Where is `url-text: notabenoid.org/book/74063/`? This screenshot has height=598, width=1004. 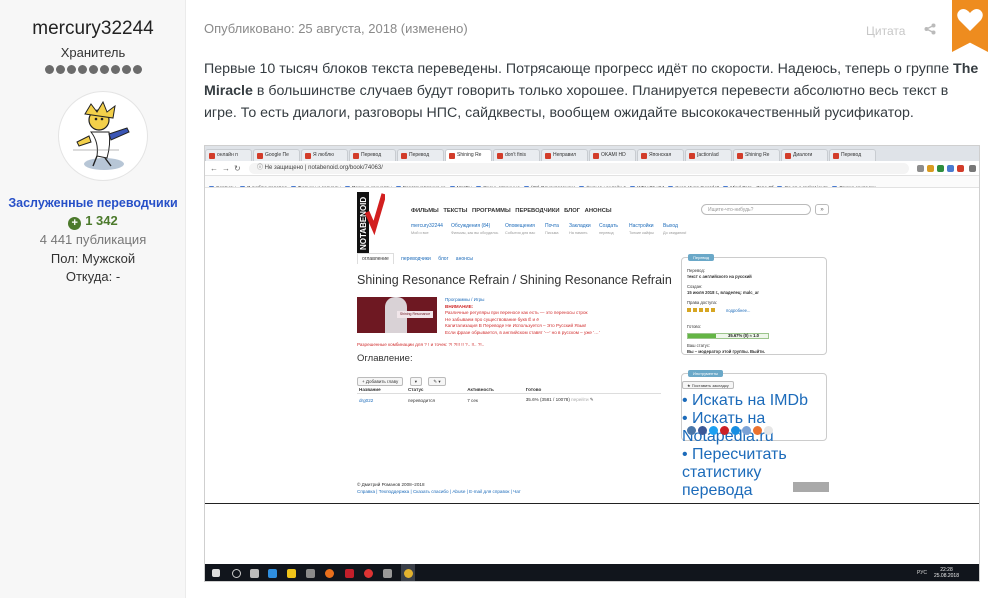 url-text: notabenoid.org/book/74063/ is located at coordinates (345, 168).